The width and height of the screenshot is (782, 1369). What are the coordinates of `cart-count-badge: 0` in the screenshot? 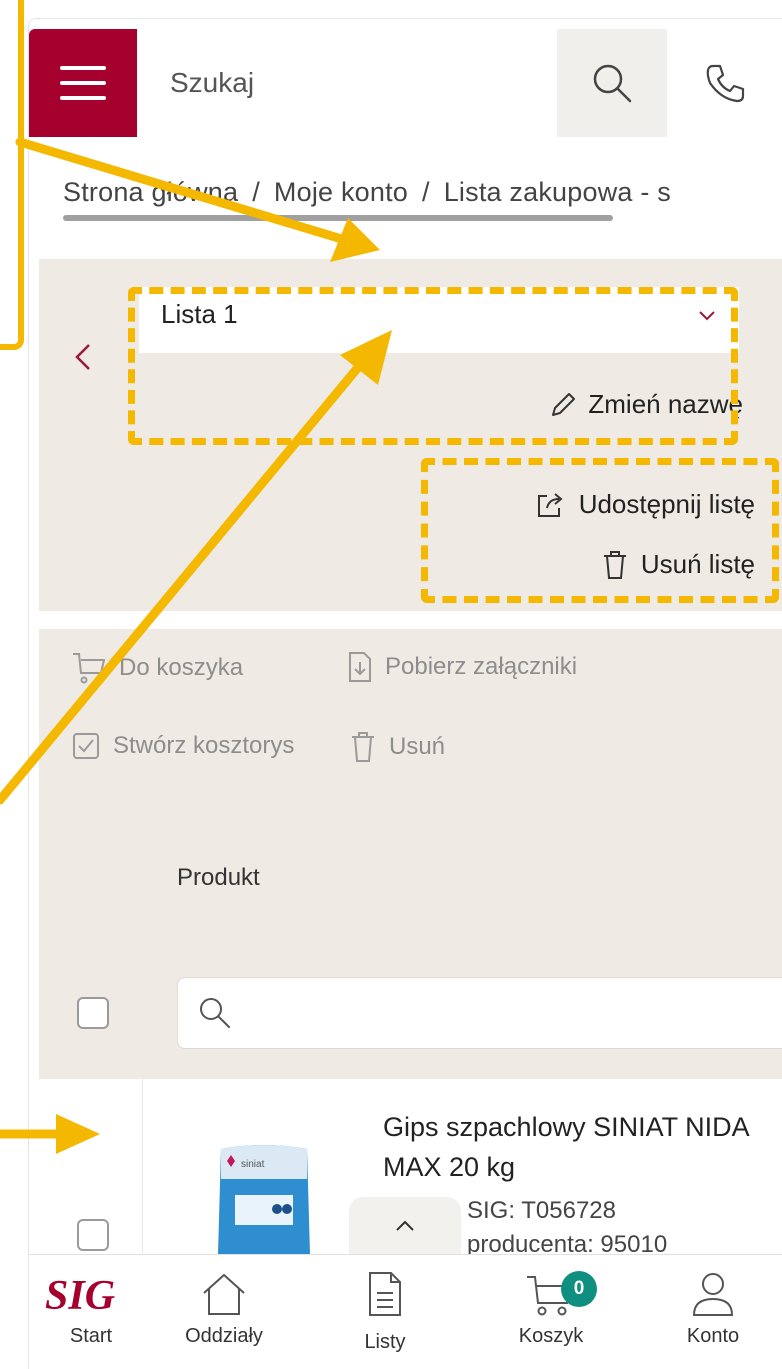 It's located at (579, 1289).